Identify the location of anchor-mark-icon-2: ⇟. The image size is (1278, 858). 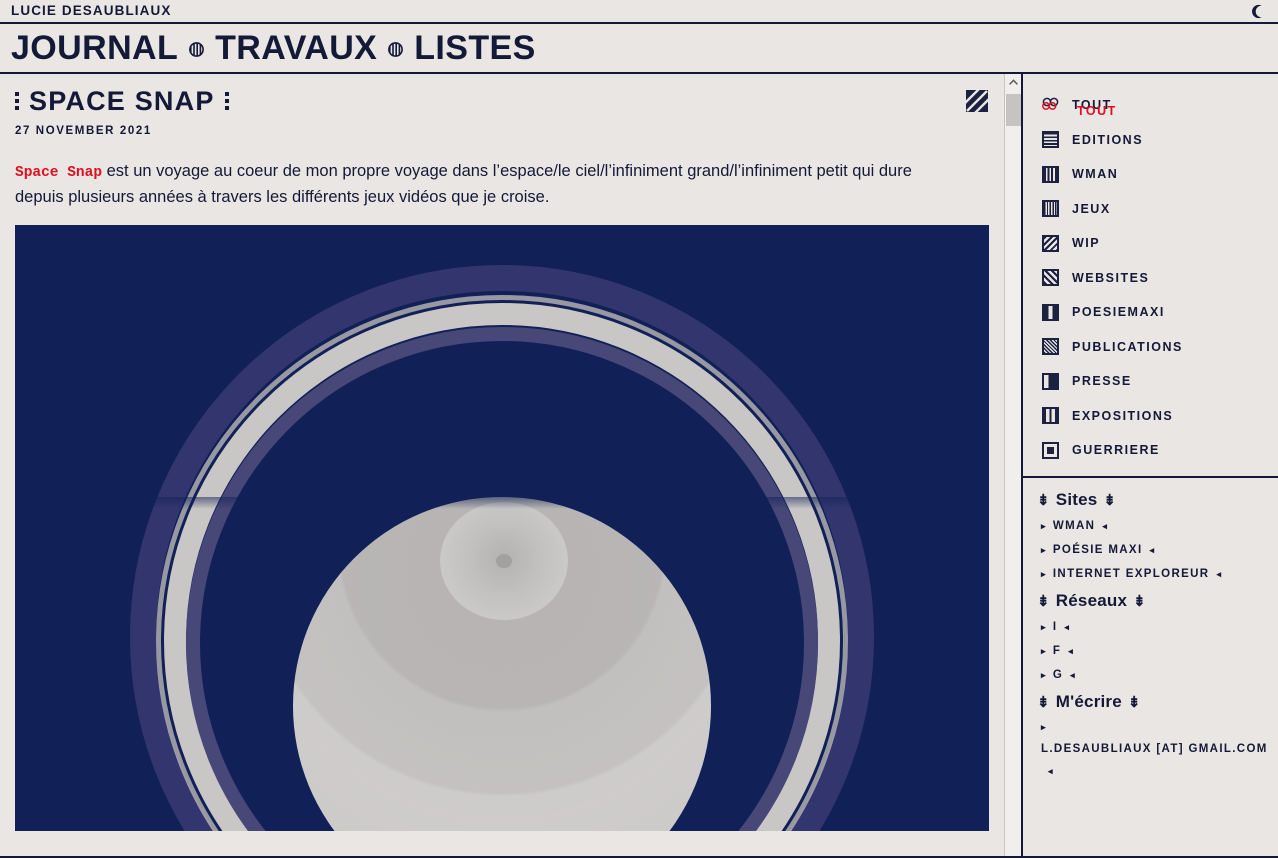
(1110, 500).